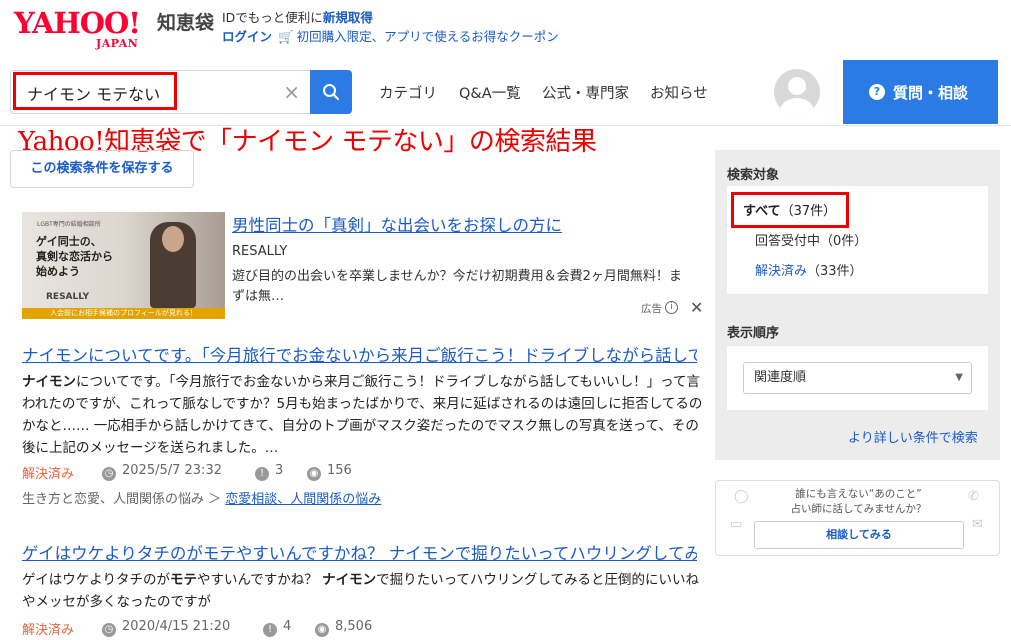  What do you see at coordinates (753, 333) in the screenshot?
I see `sort-heading: 表示順序` at bounding box center [753, 333].